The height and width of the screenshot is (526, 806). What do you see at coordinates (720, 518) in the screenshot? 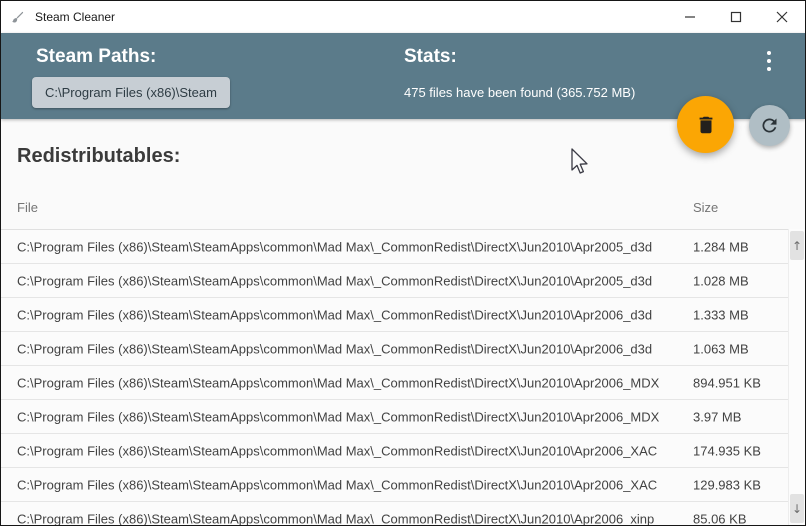
I see `size-cell: 85.06 KB` at bounding box center [720, 518].